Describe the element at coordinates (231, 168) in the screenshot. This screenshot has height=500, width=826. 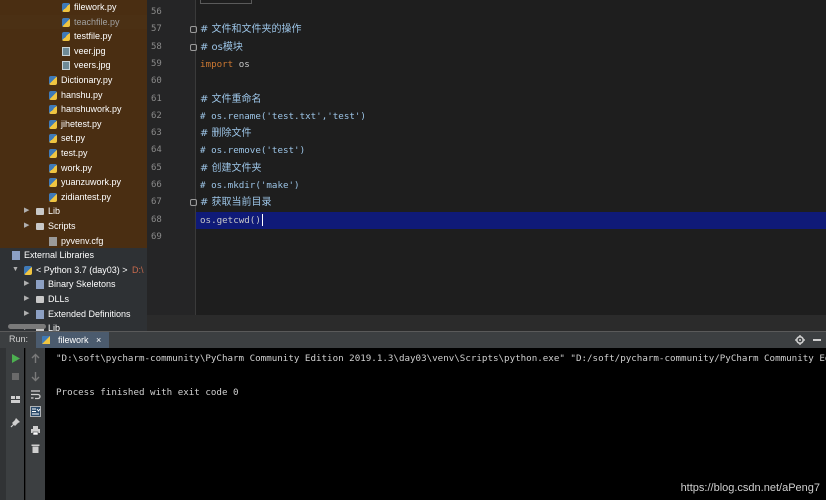
I see `code-line: # 创建文件夹` at that location.